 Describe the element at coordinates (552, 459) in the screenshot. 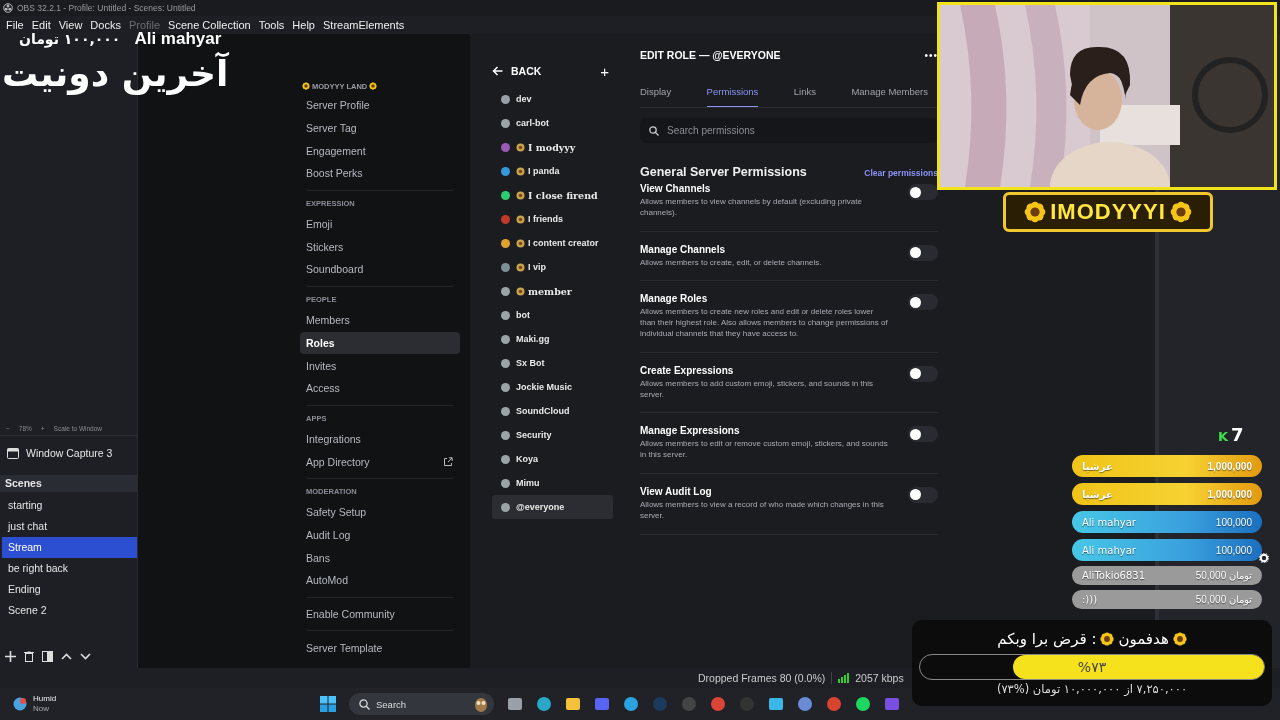

I see `role-item: Koya` at that location.